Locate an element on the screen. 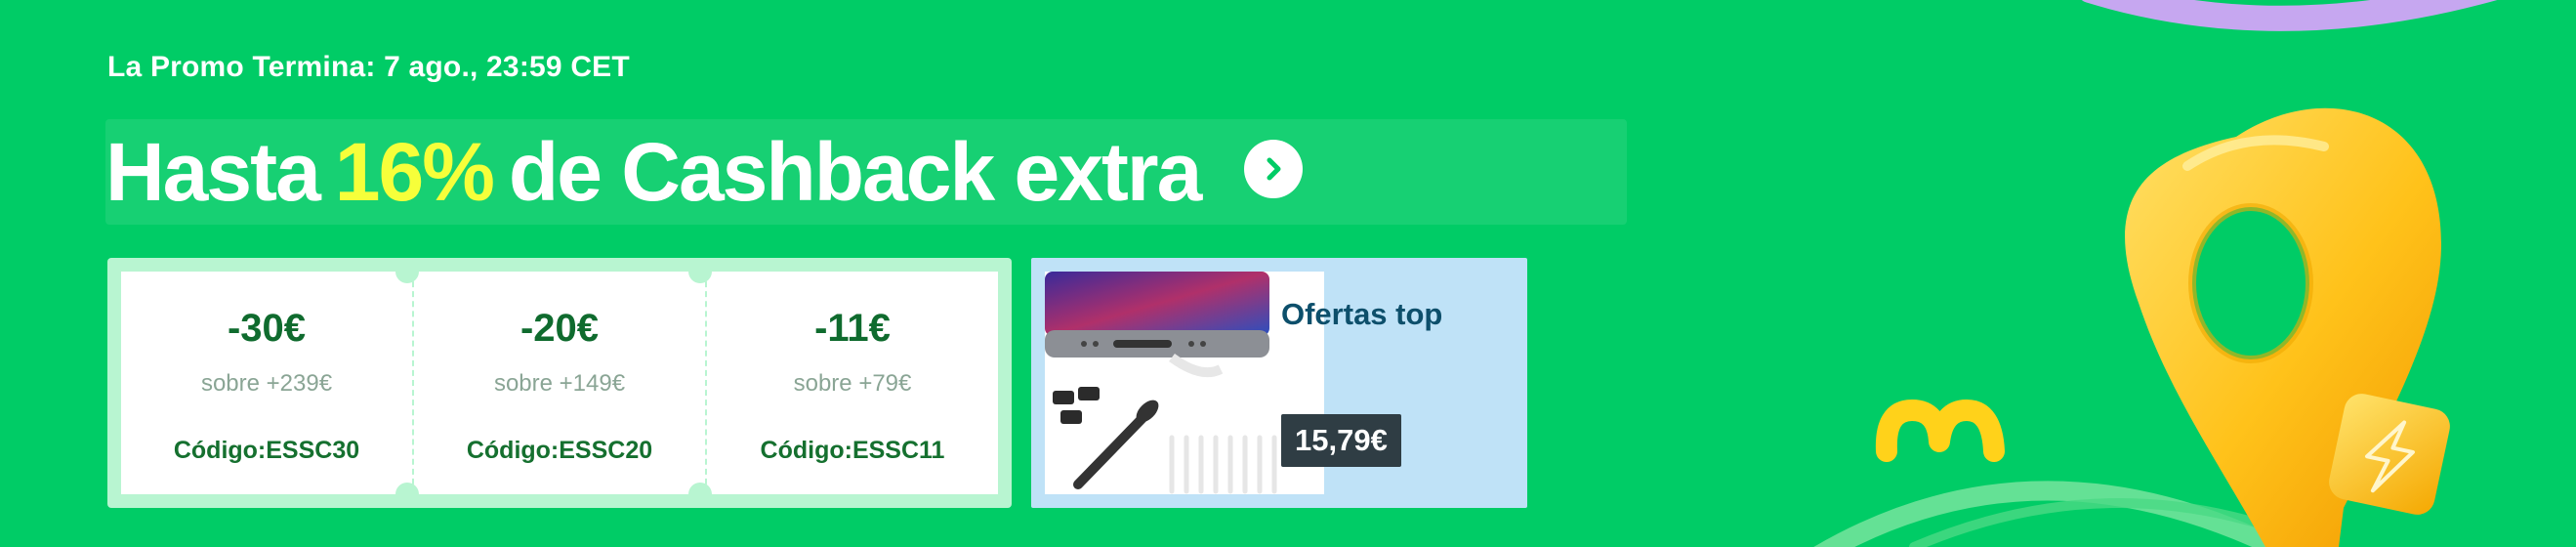 Image resolution: width=2576 pixels, height=547 pixels. coupon-amount: -11€ is located at coordinates (852, 328).